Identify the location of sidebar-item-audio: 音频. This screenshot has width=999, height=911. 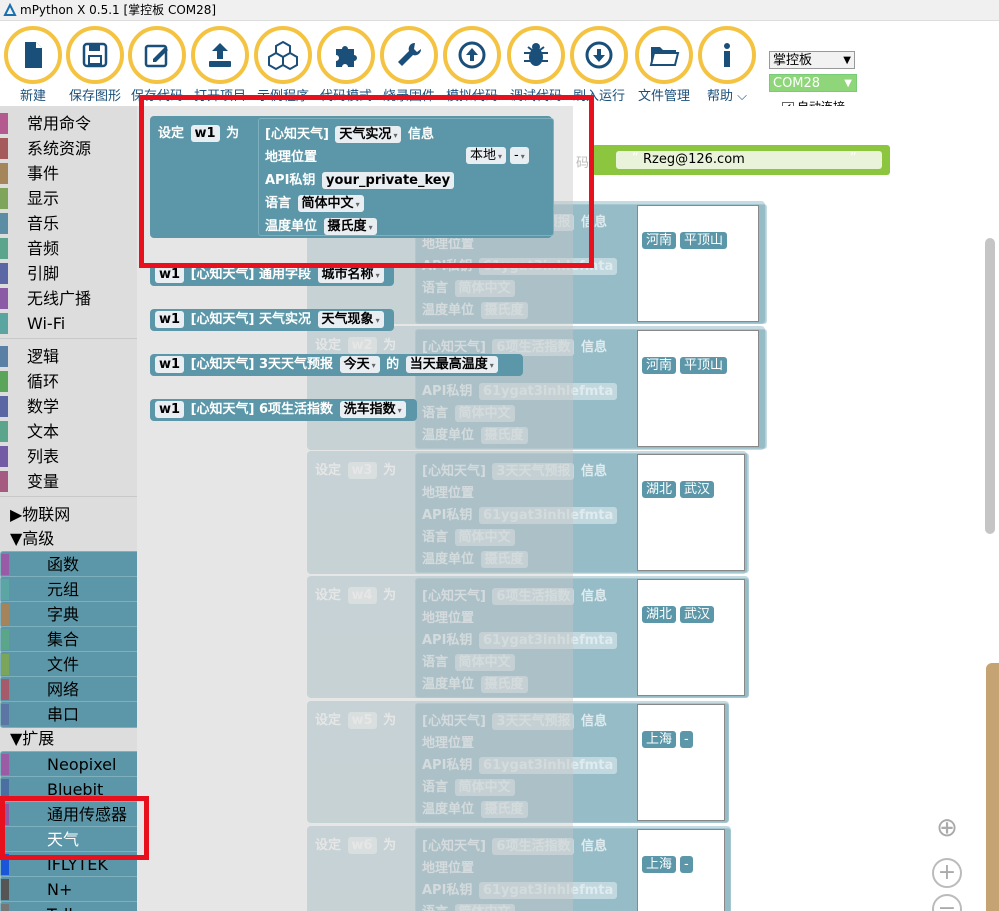
(68, 248).